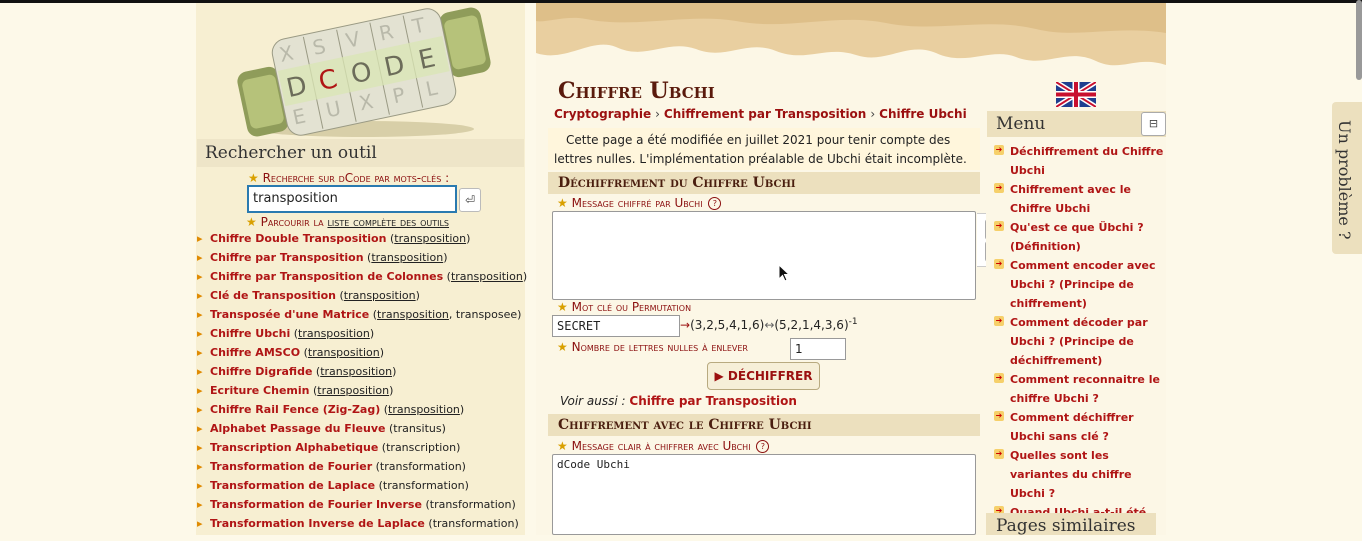  I want to click on see-also-link: Chiffre par Transposition, so click(713, 401).